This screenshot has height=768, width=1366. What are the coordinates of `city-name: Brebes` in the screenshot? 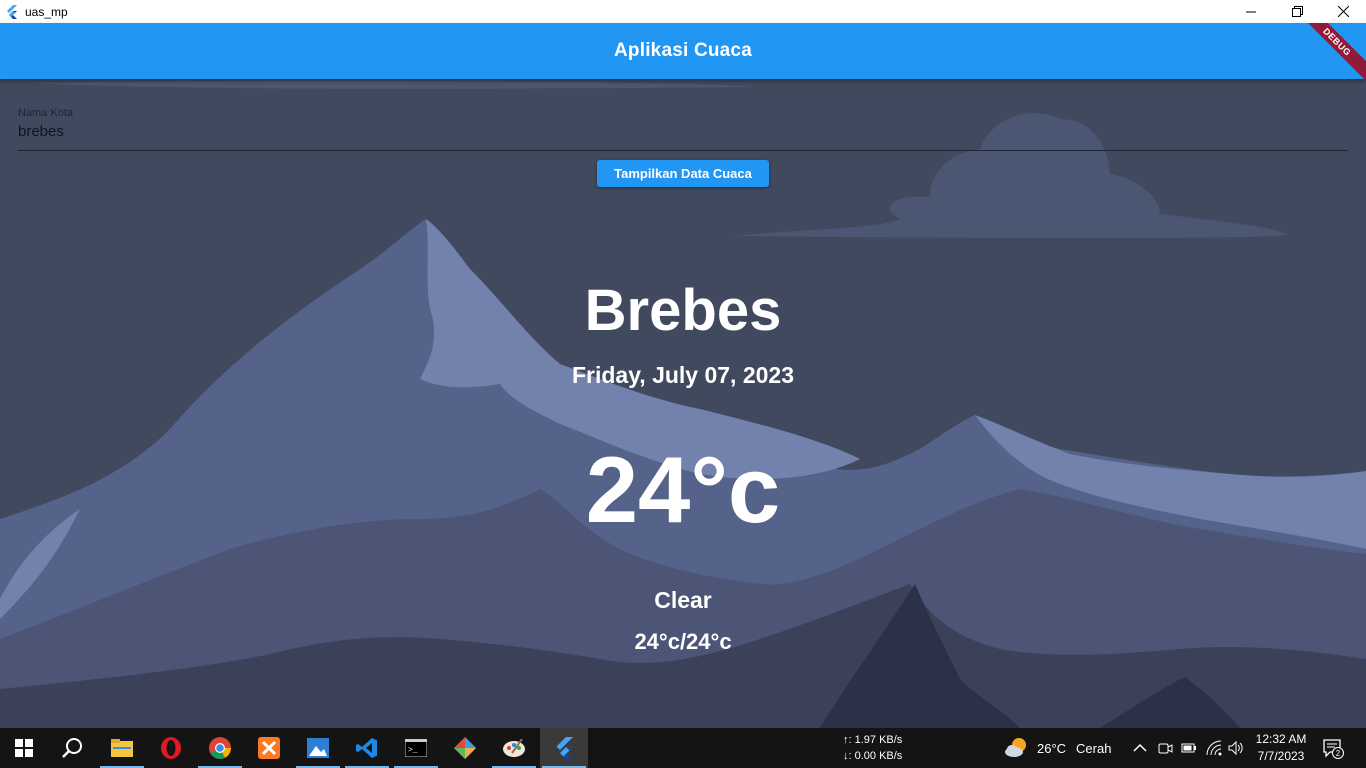 It's located at (683, 310).